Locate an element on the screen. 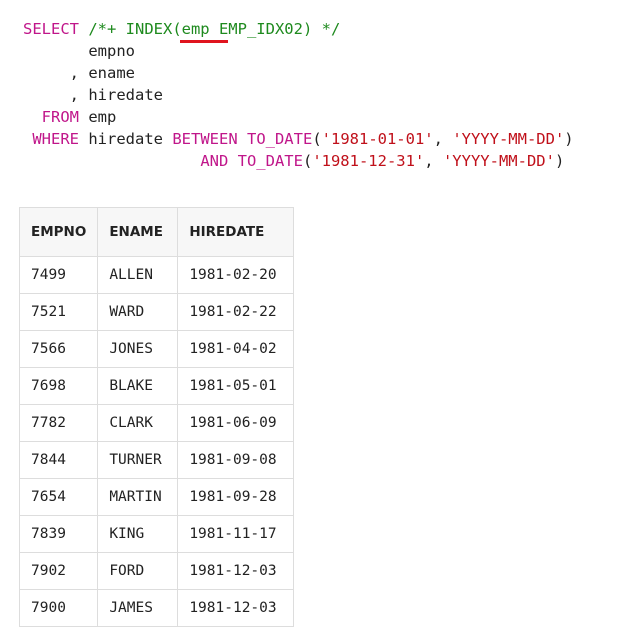  cell-hiredate: 1981-02-20 is located at coordinates (236, 275).